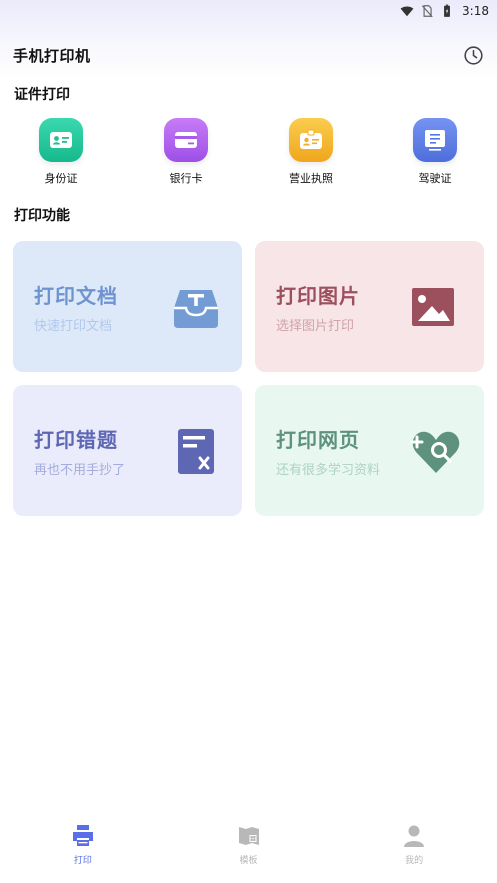  What do you see at coordinates (52, 55) in the screenshot?
I see `app-title: 手机打印机` at bounding box center [52, 55].